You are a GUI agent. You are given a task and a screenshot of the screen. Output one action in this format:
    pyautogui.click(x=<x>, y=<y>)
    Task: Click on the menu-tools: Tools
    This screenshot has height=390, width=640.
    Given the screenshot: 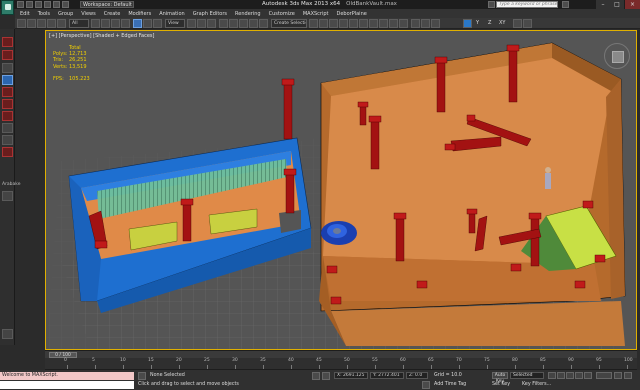 What is the action you would take?
    pyautogui.click(x=44, y=14)
    